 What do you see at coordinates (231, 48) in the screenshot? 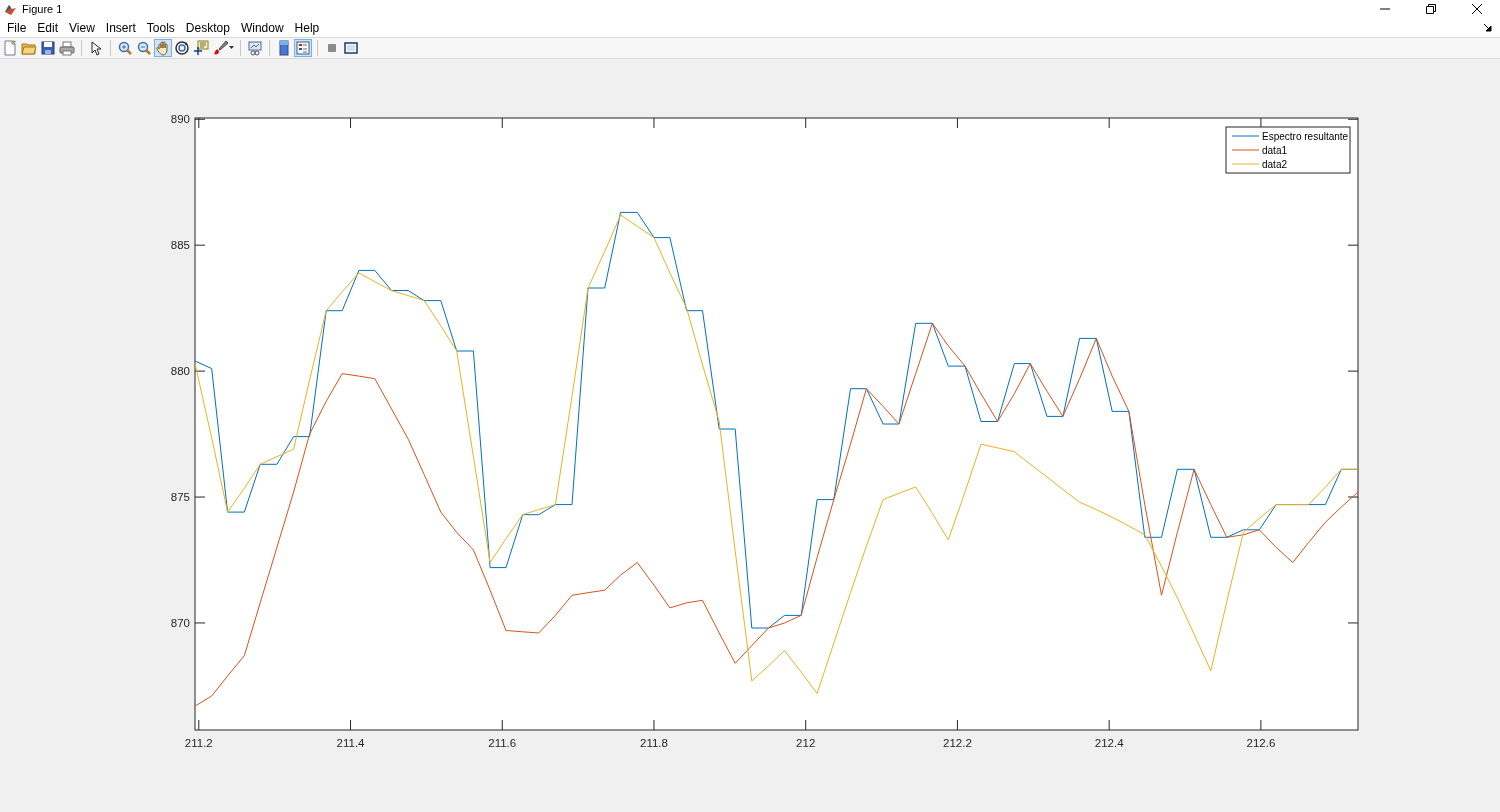
I see `caret-icon` at bounding box center [231, 48].